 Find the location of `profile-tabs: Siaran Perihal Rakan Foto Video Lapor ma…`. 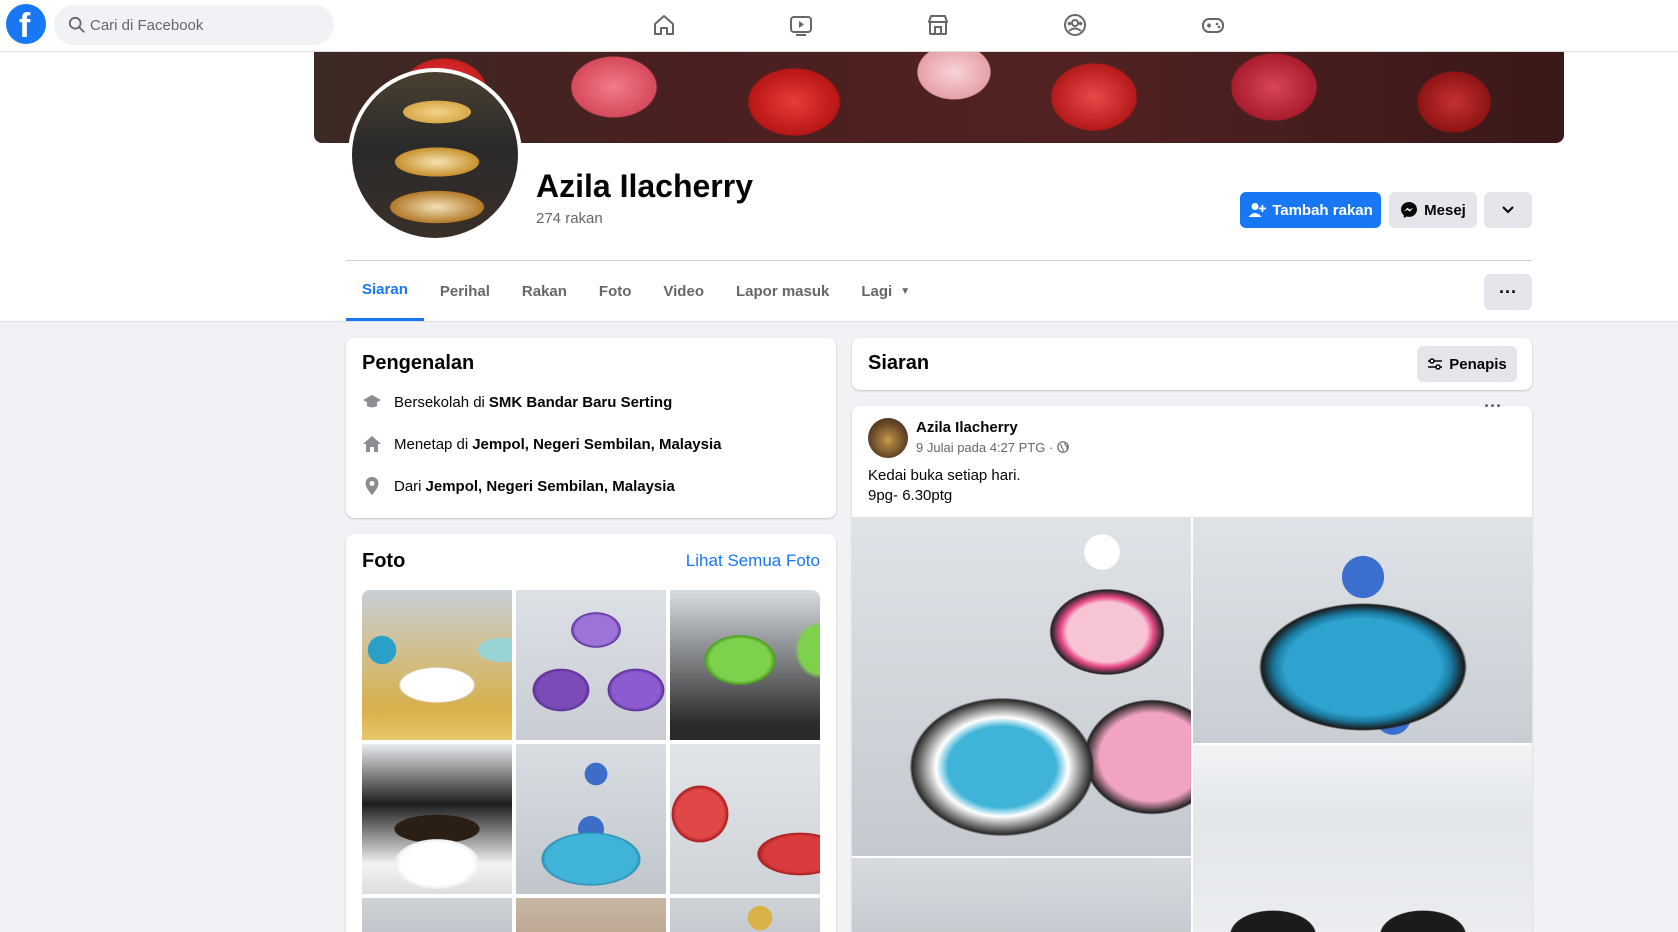

profile-tabs: Siaran Perihal Rakan Foto Video Lapor ma… is located at coordinates (636, 291).